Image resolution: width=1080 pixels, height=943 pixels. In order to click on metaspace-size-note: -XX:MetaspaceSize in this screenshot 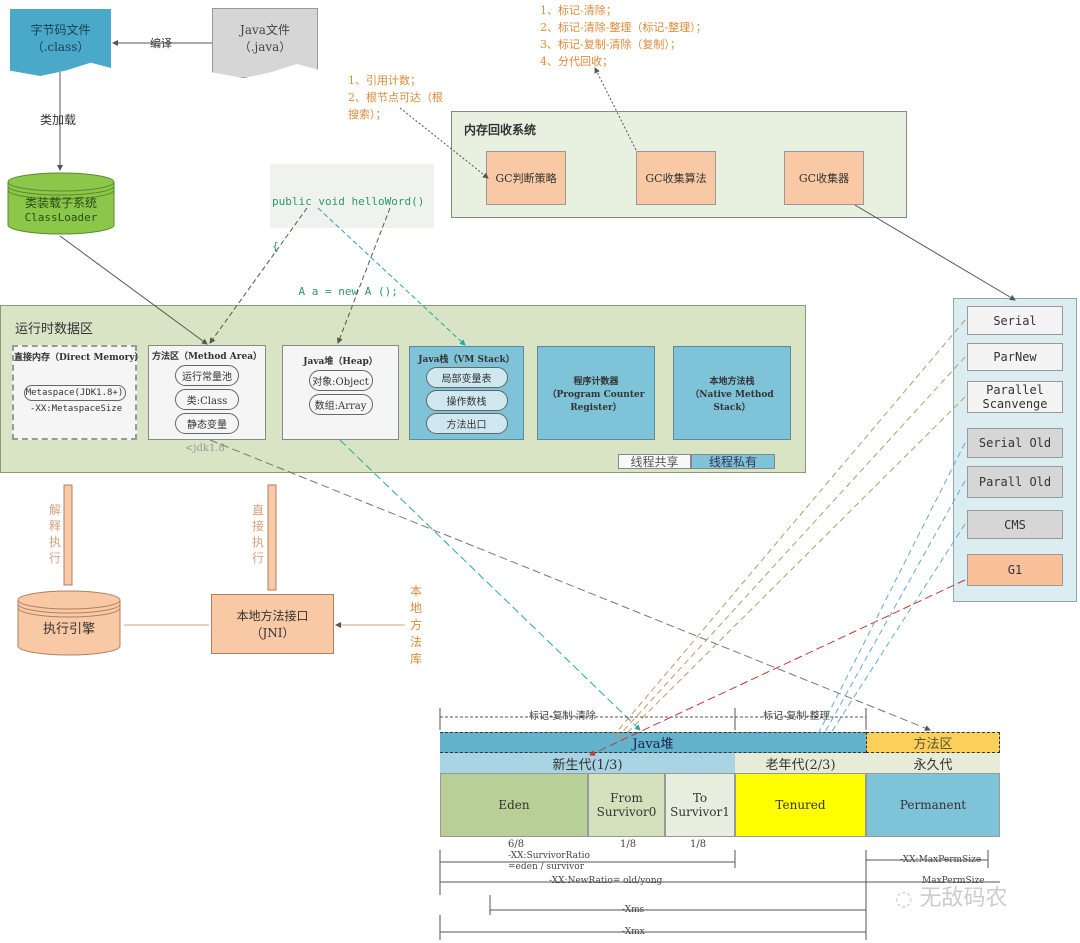, I will do `click(76, 409)`.